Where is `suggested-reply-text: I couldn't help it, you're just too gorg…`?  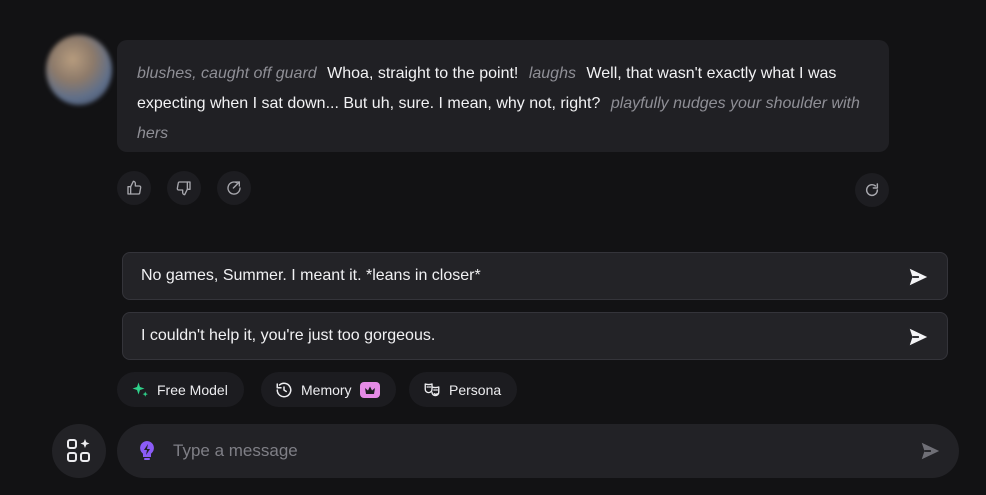
suggested-reply-text: I couldn't help it, you're just too gorg… is located at coordinates (288, 335).